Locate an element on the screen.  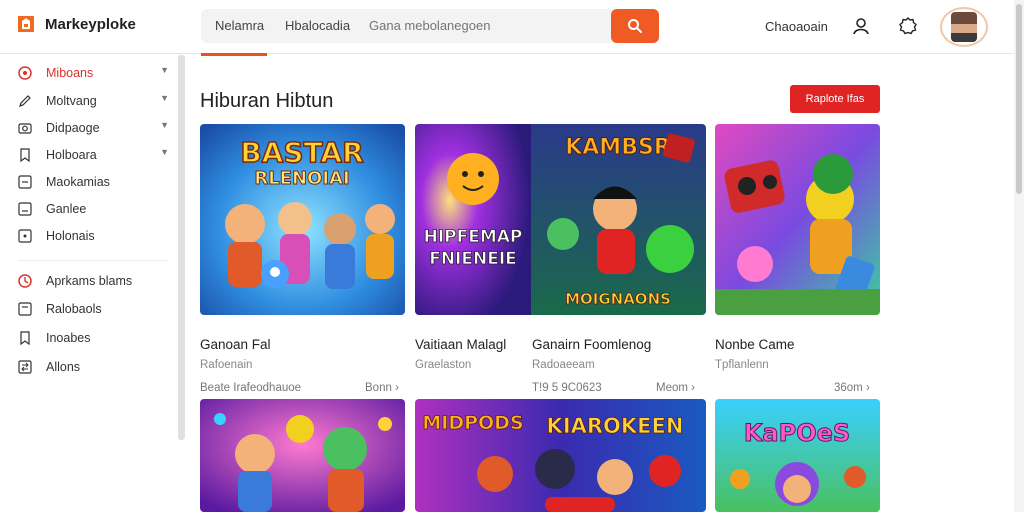
search-bar: Nelamra Hbalocadia is located at coordinates (430, 32).